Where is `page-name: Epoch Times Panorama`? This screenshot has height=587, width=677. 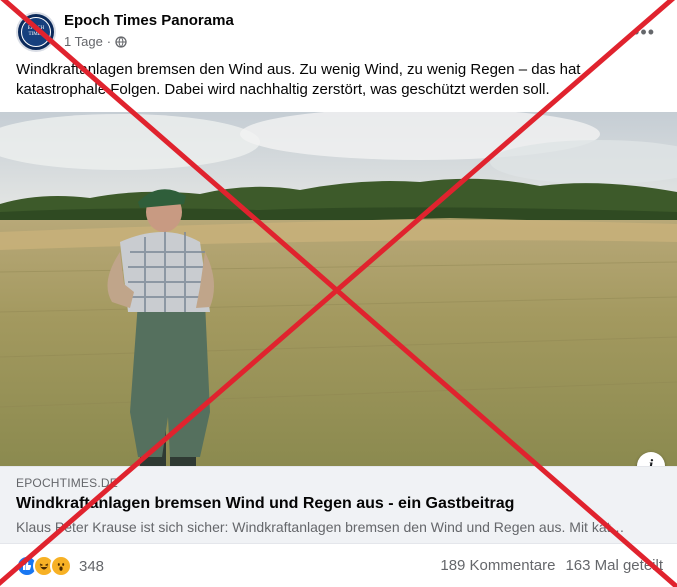 page-name: Epoch Times Panorama is located at coordinates (149, 20).